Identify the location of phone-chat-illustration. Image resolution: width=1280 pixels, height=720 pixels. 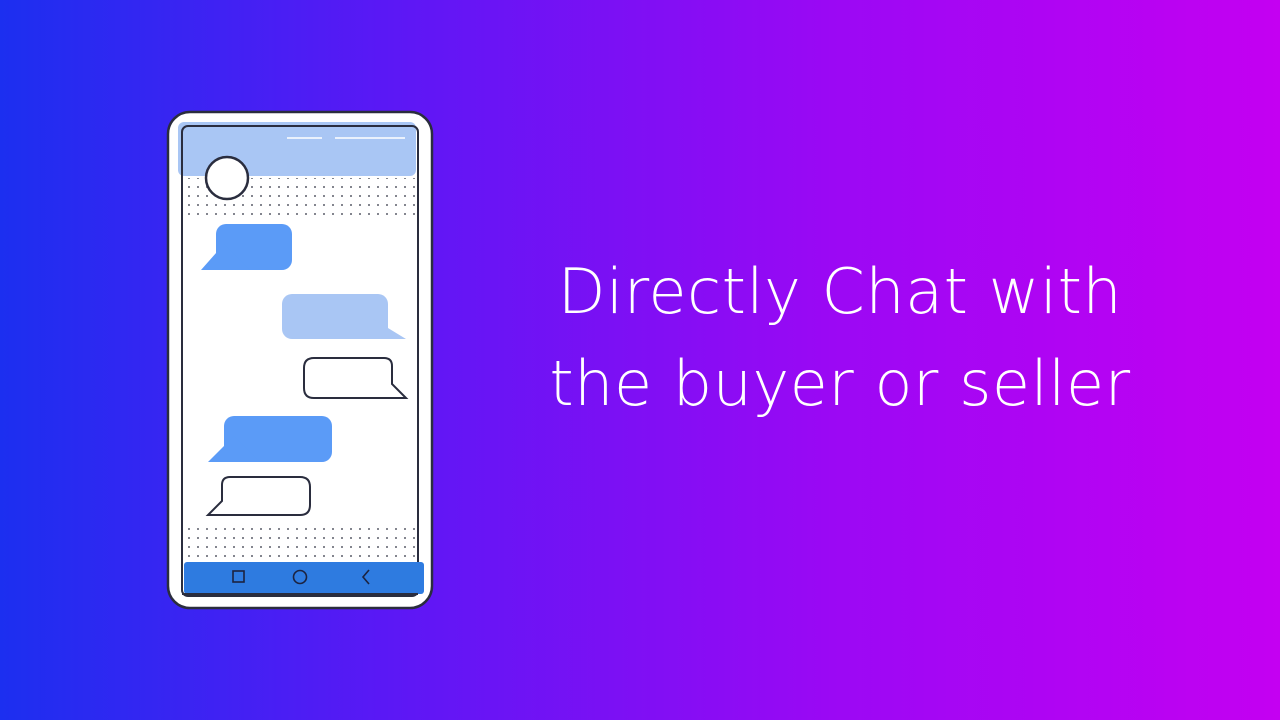
(300, 360).